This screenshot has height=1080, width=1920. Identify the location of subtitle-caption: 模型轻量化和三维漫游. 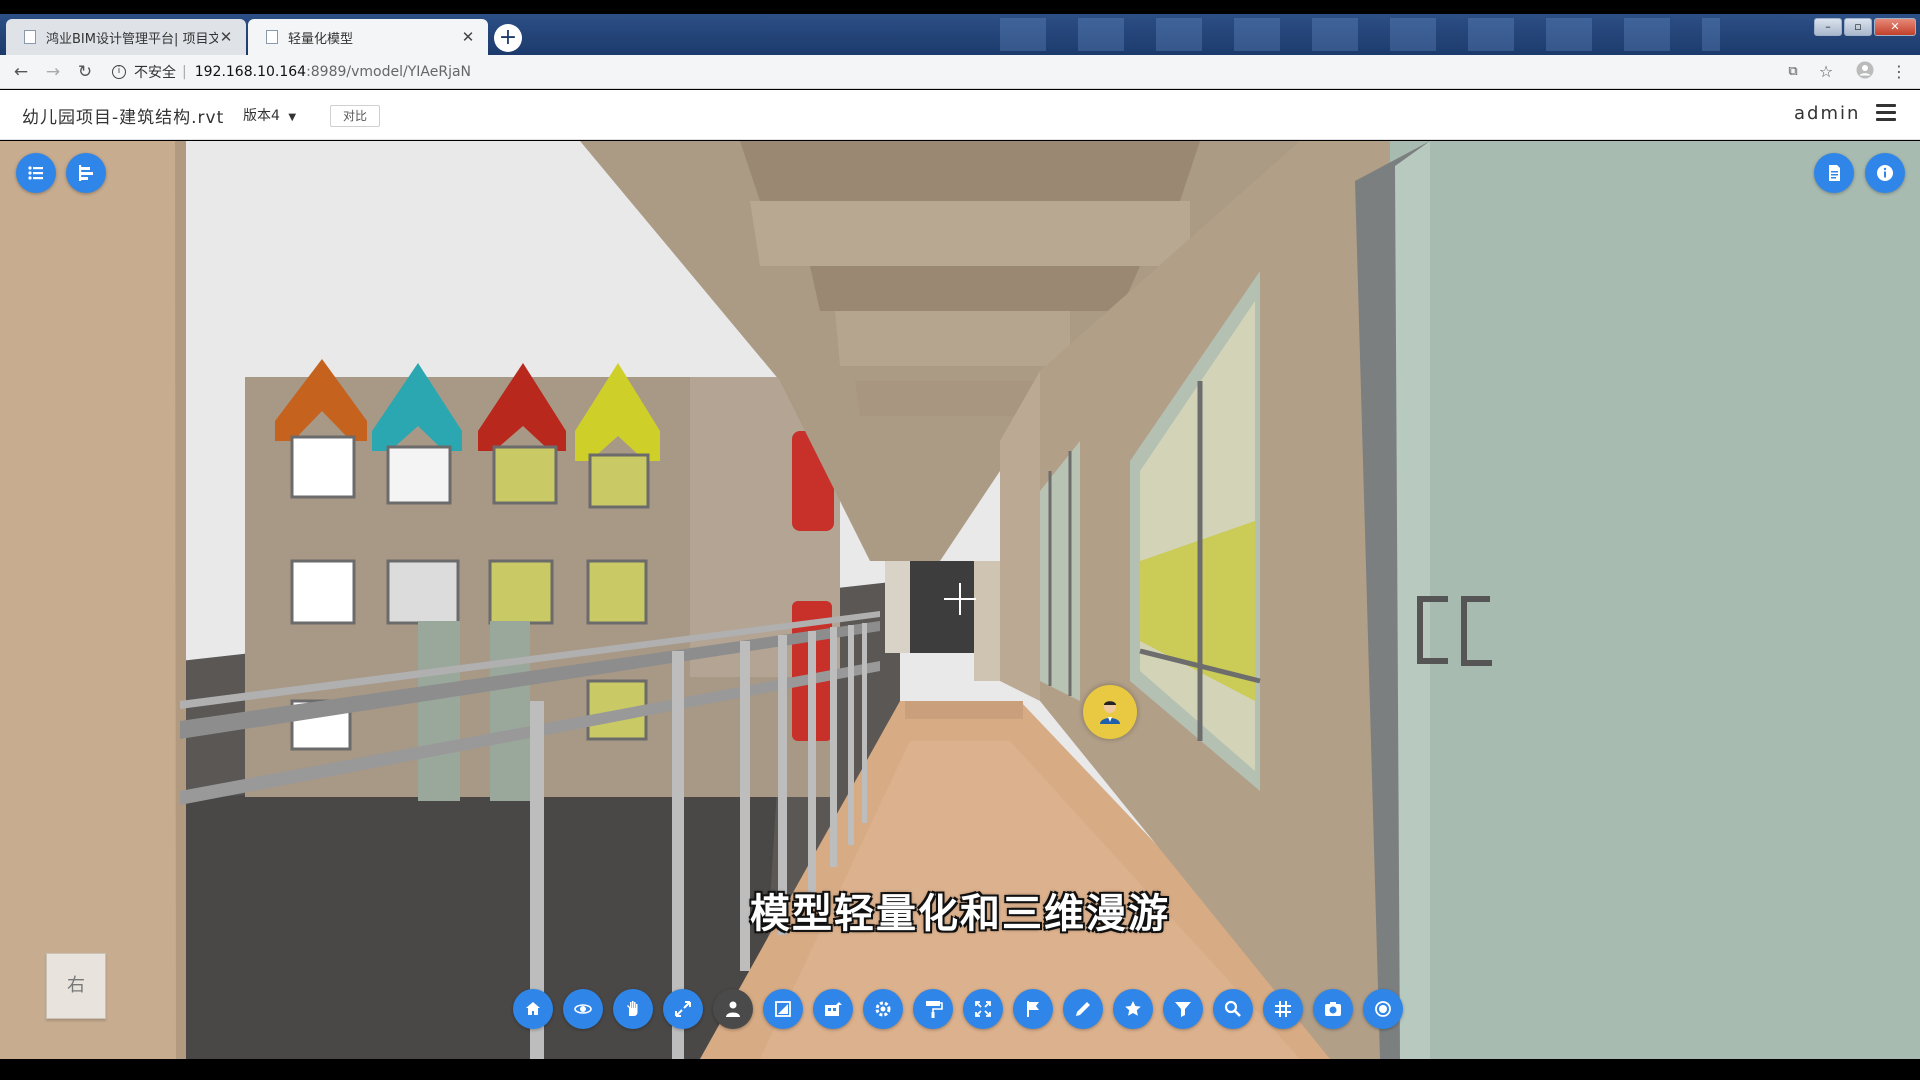
(960, 914).